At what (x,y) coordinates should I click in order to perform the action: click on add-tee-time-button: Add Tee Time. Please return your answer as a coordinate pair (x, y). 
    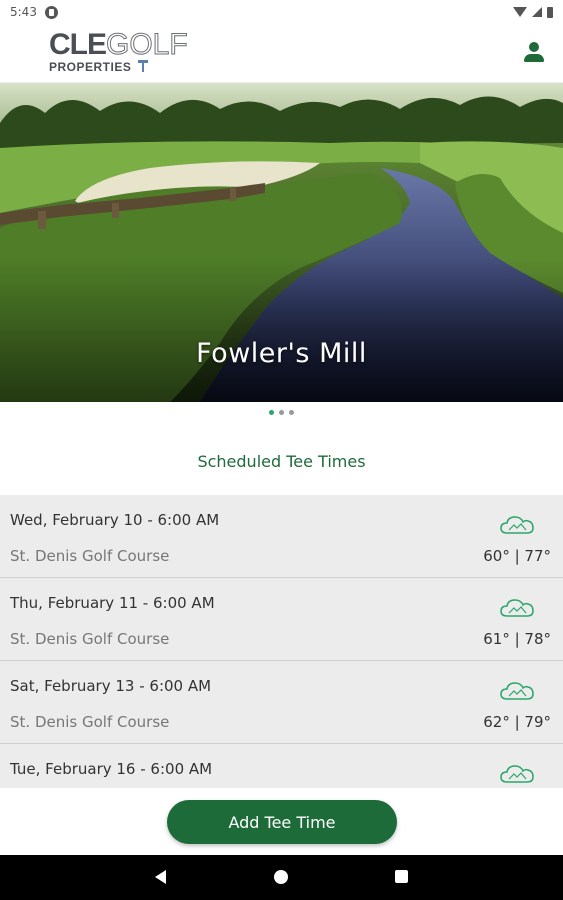
    Looking at the image, I should click on (282, 822).